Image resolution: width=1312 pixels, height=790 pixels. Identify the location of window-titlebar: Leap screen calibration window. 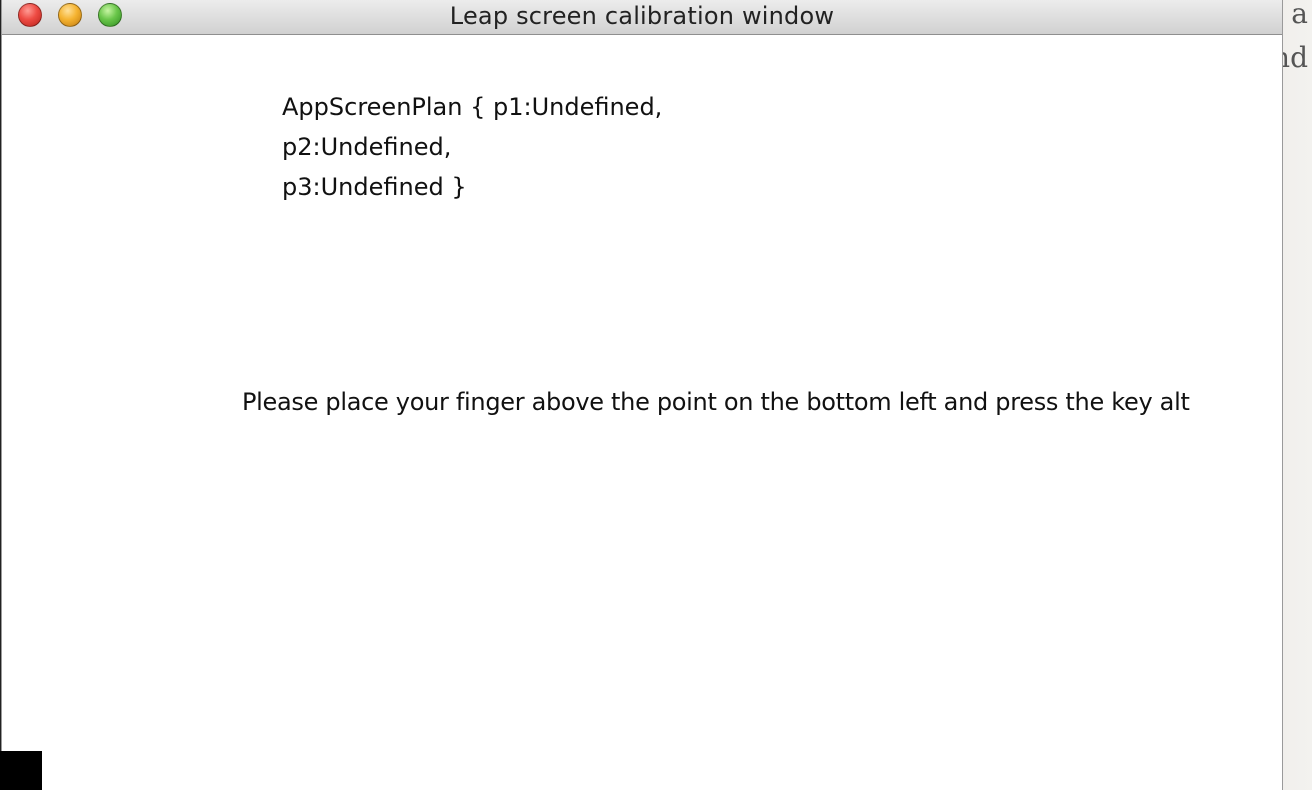
(642, 17).